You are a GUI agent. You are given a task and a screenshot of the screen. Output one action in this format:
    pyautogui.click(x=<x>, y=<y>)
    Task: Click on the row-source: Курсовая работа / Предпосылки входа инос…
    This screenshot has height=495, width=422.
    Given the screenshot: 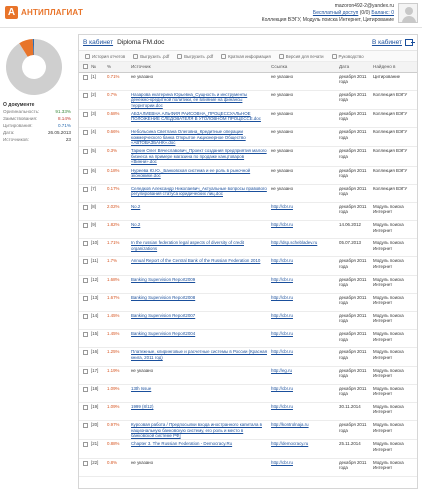 What is the action you would take?
    pyautogui.click(x=199, y=430)
    